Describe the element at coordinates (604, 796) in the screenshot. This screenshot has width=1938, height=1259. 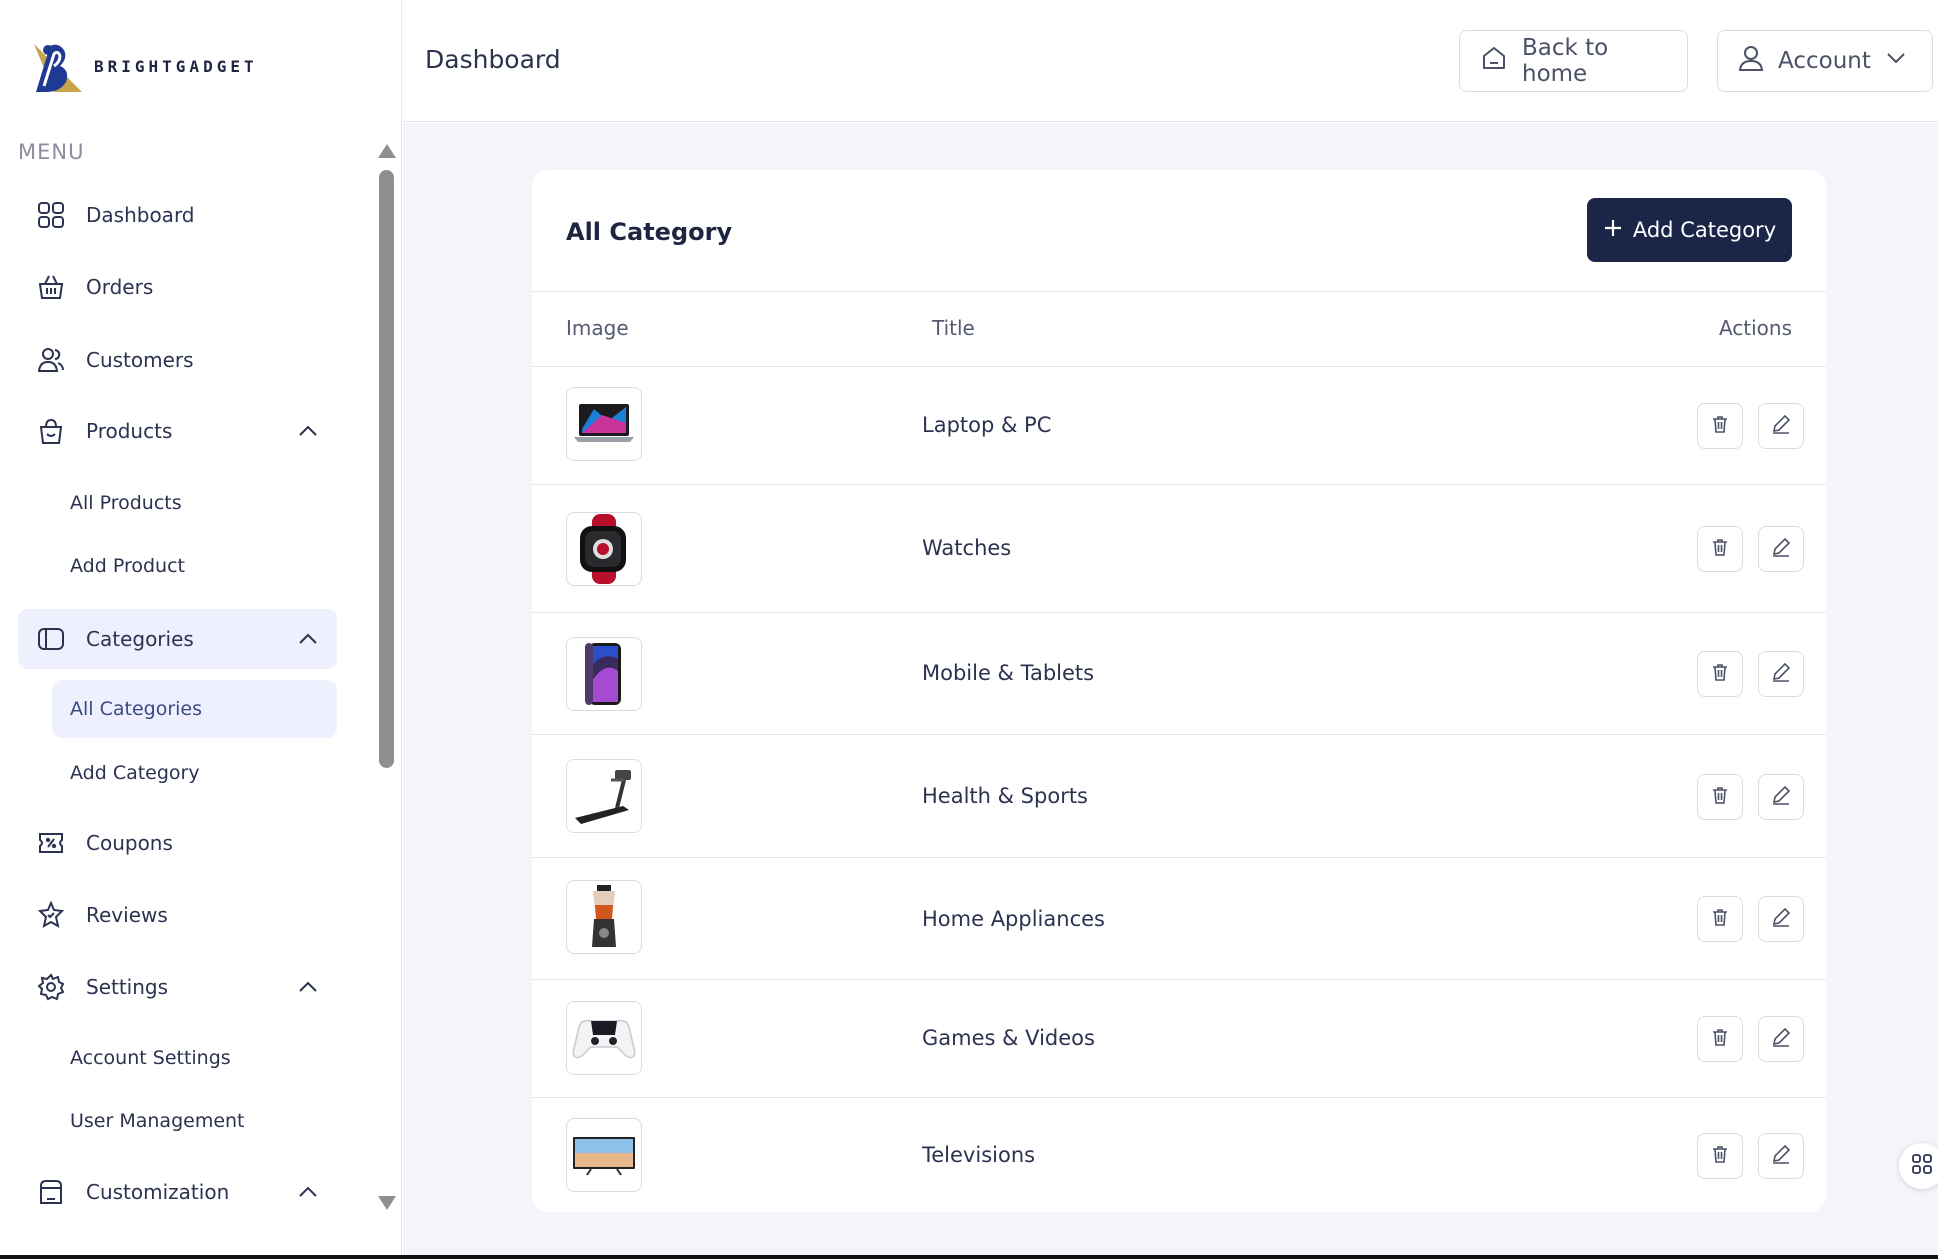
I see `category-image-treadmill` at that location.